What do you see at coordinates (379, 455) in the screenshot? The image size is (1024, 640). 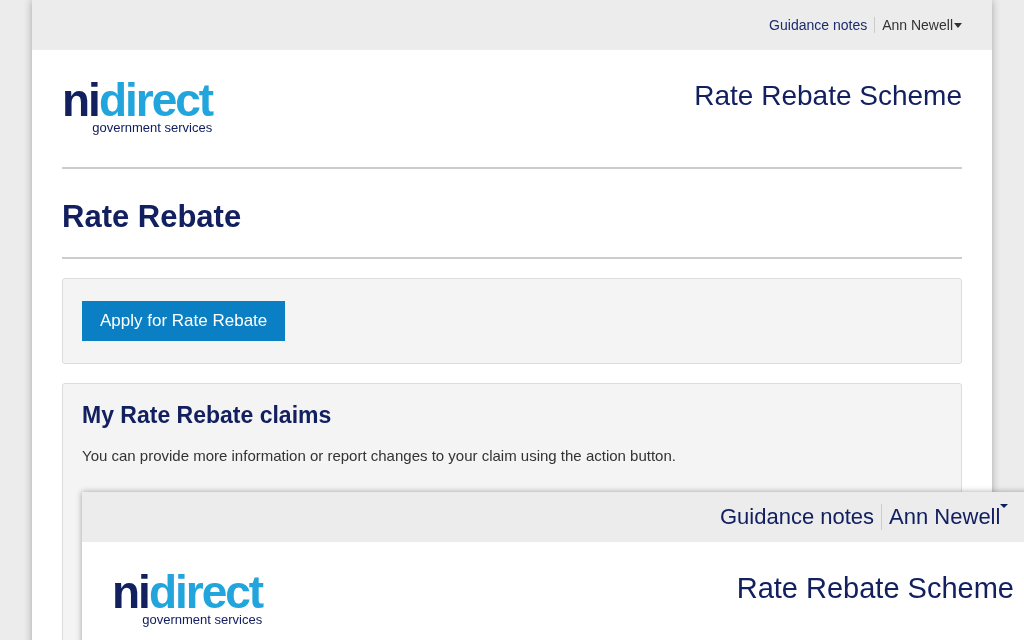 I see `claims-intro: You can provide more information or report changes to your claim using the action button.` at bounding box center [379, 455].